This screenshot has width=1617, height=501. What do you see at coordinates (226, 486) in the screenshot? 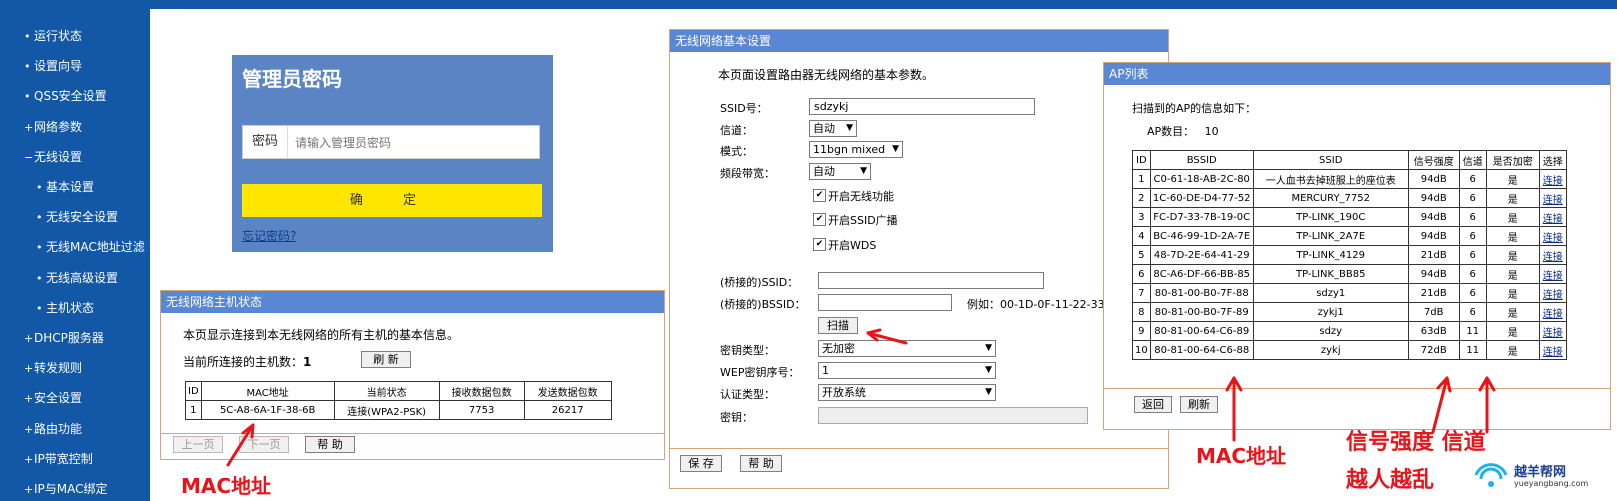
I see `annotation-mac-left: MAC地址` at bounding box center [226, 486].